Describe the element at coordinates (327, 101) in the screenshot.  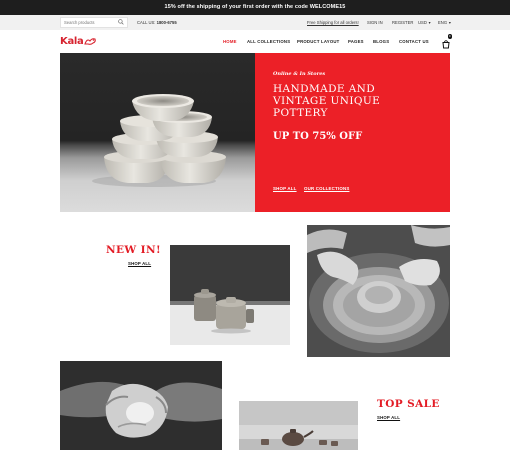
I see `hero-title: HANDMADE AND VINTAGE UNIQUE POTTERY` at that location.